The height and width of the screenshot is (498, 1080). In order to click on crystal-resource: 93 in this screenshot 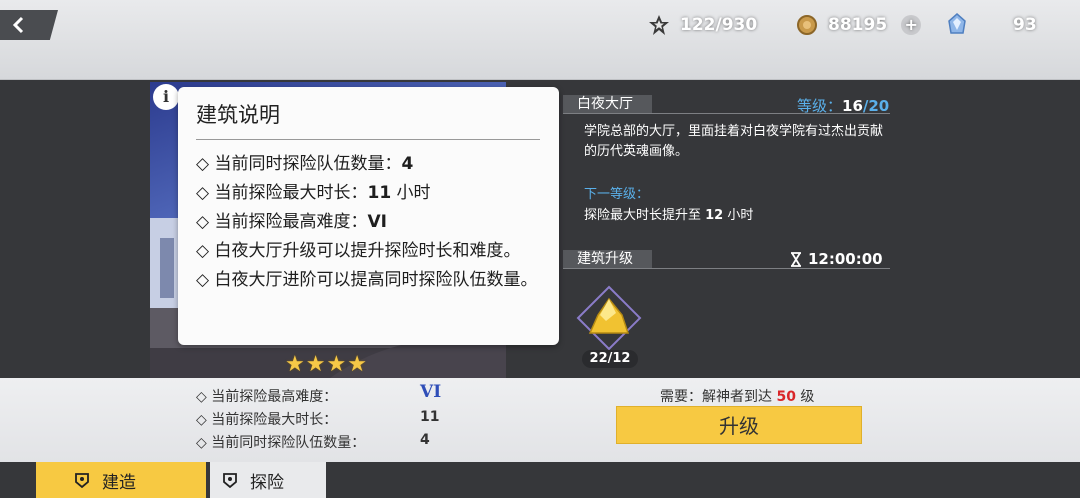, I will do `click(991, 25)`.